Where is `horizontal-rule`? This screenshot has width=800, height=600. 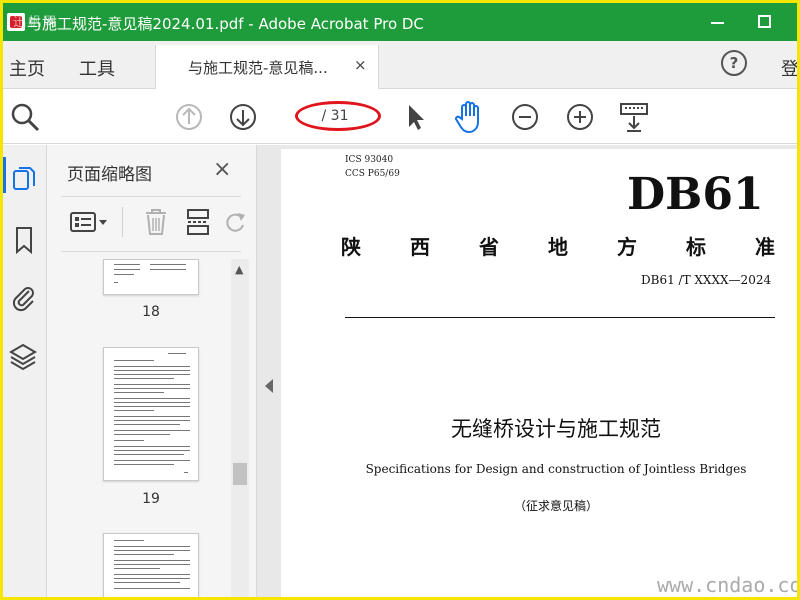 horizontal-rule is located at coordinates (560, 317).